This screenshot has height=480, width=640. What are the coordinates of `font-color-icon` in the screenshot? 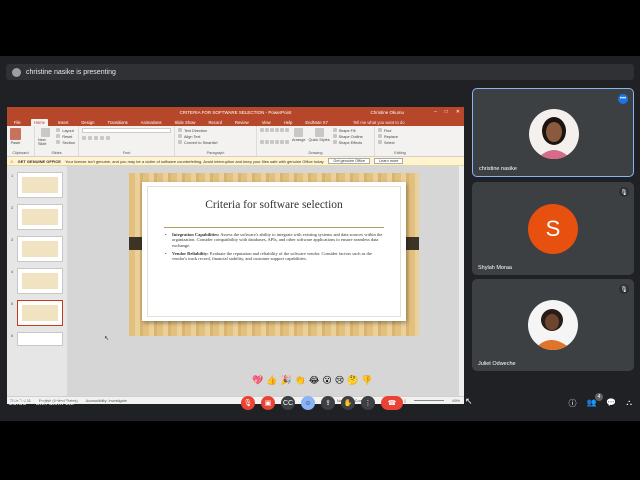 It's located at (108, 138).